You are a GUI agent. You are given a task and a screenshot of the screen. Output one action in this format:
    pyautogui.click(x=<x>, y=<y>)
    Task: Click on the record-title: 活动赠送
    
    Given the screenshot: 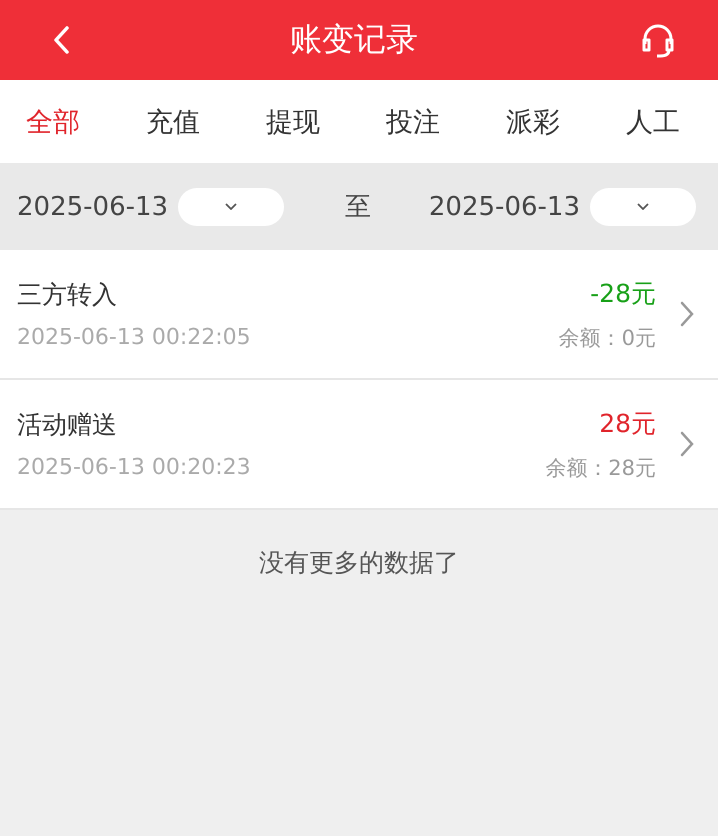 What is the action you would take?
    pyautogui.click(x=67, y=425)
    